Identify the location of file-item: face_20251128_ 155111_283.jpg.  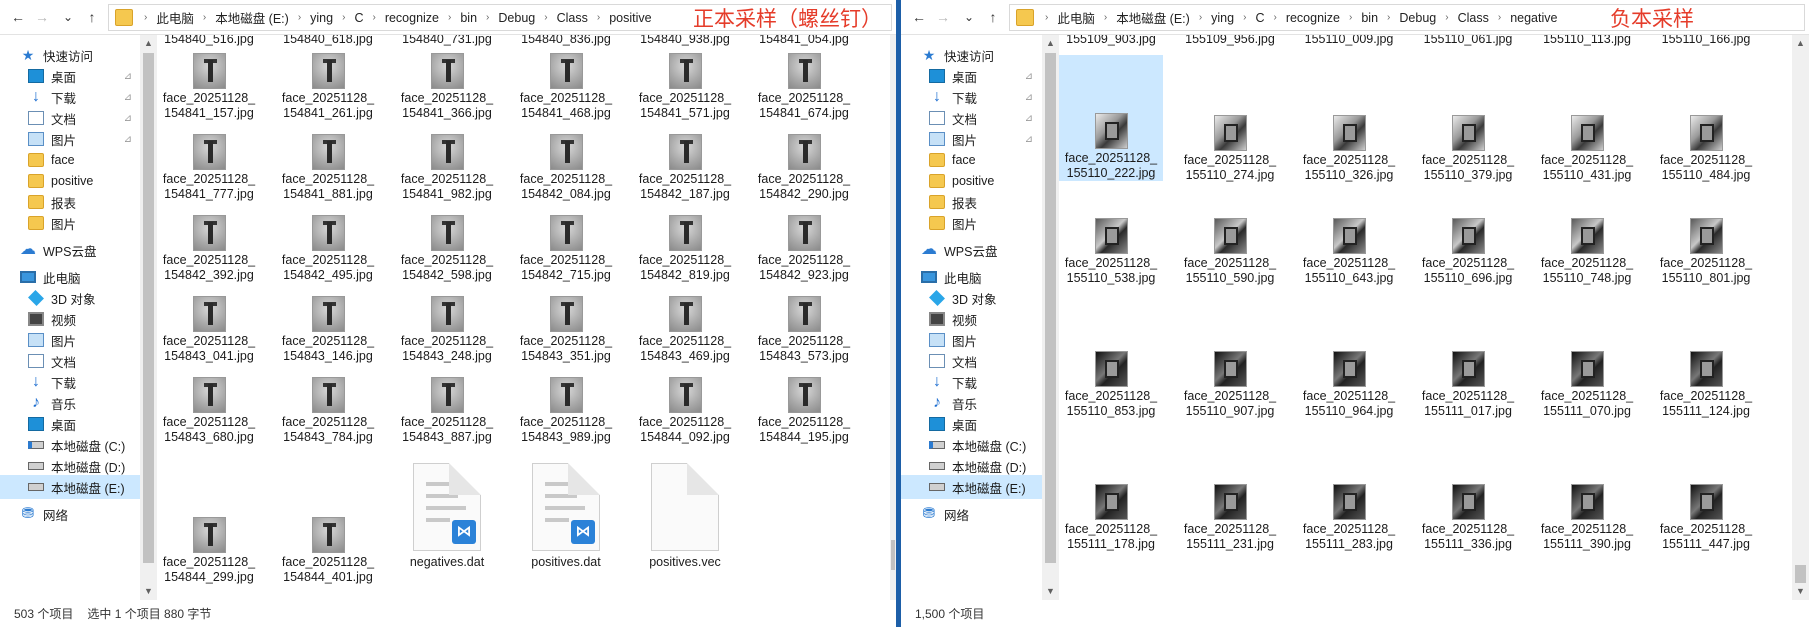
(1349, 518).